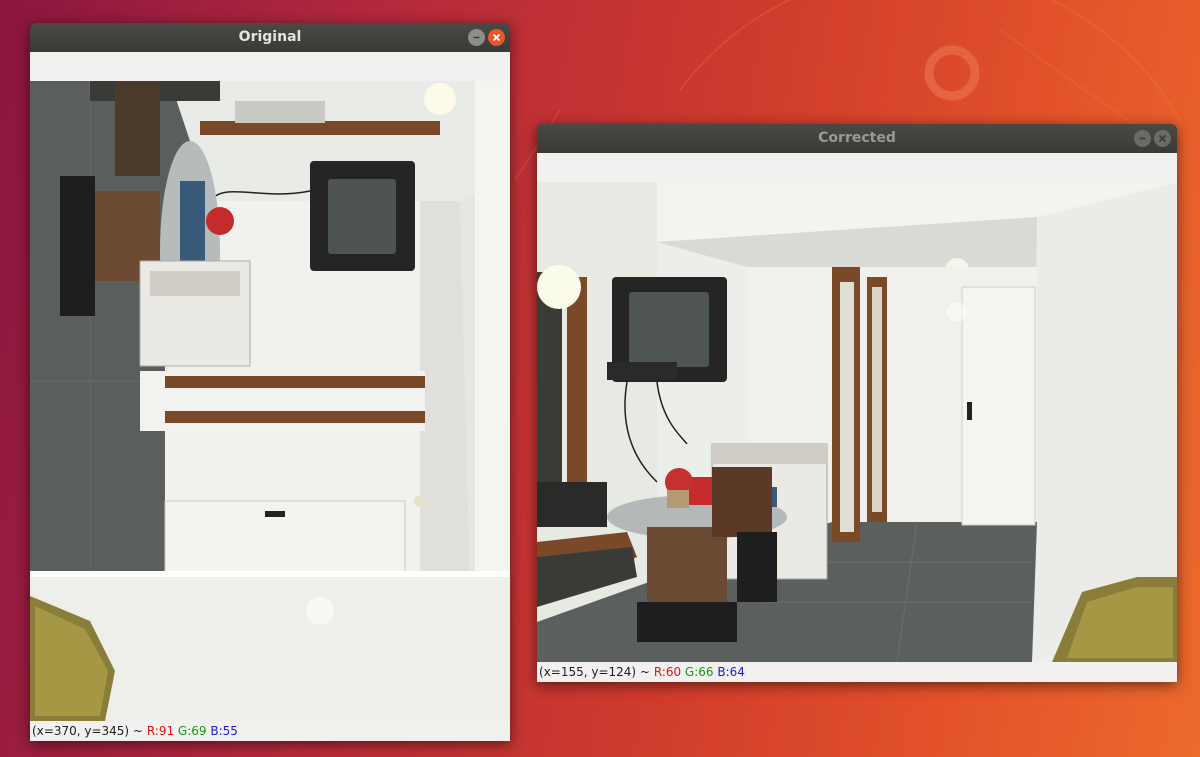 The height and width of the screenshot is (757, 1200). Describe the element at coordinates (594, 672) in the screenshot. I see `status-coordinates: (x=155, y=124) ~` at that location.